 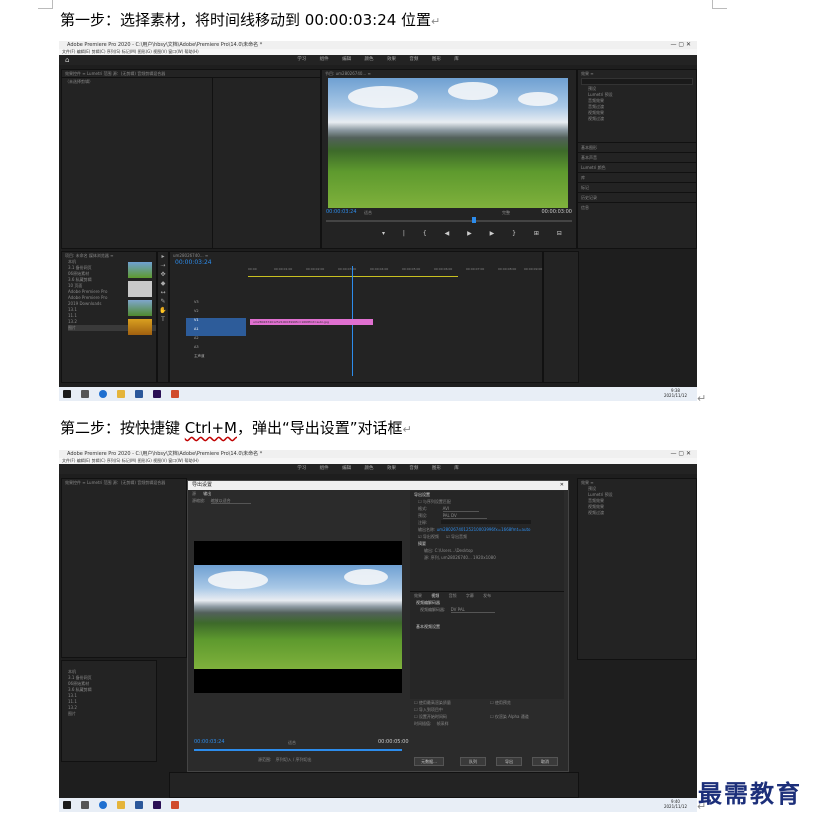 I want to click on option-checkbox: ☐ 使用预览, so click(x=500, y=702).